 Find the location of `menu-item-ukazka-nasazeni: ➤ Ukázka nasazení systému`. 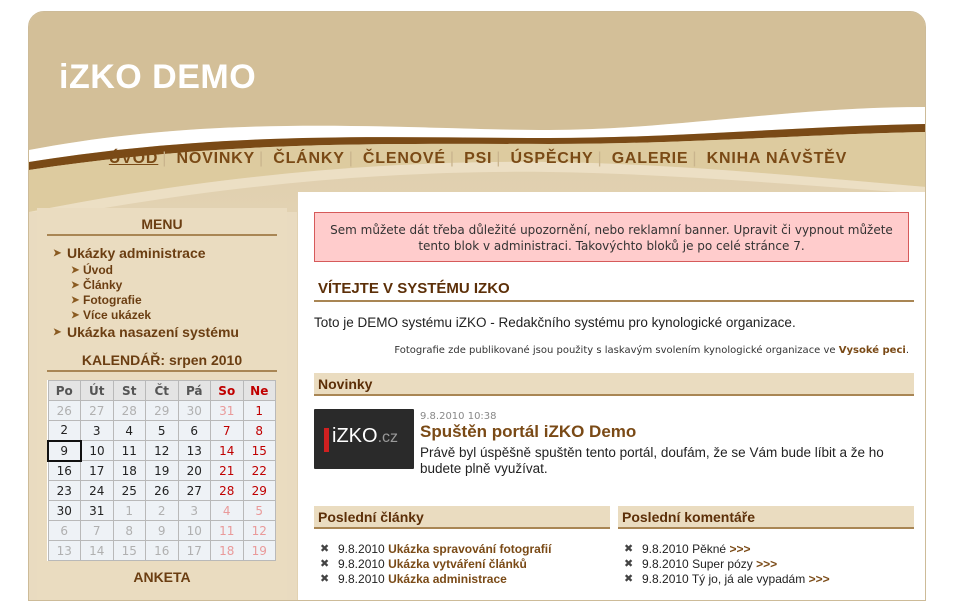

menu-item-ukazka-nasazeni: ➤ Ukázka nasazení systému is located at coordinates (169, 332).